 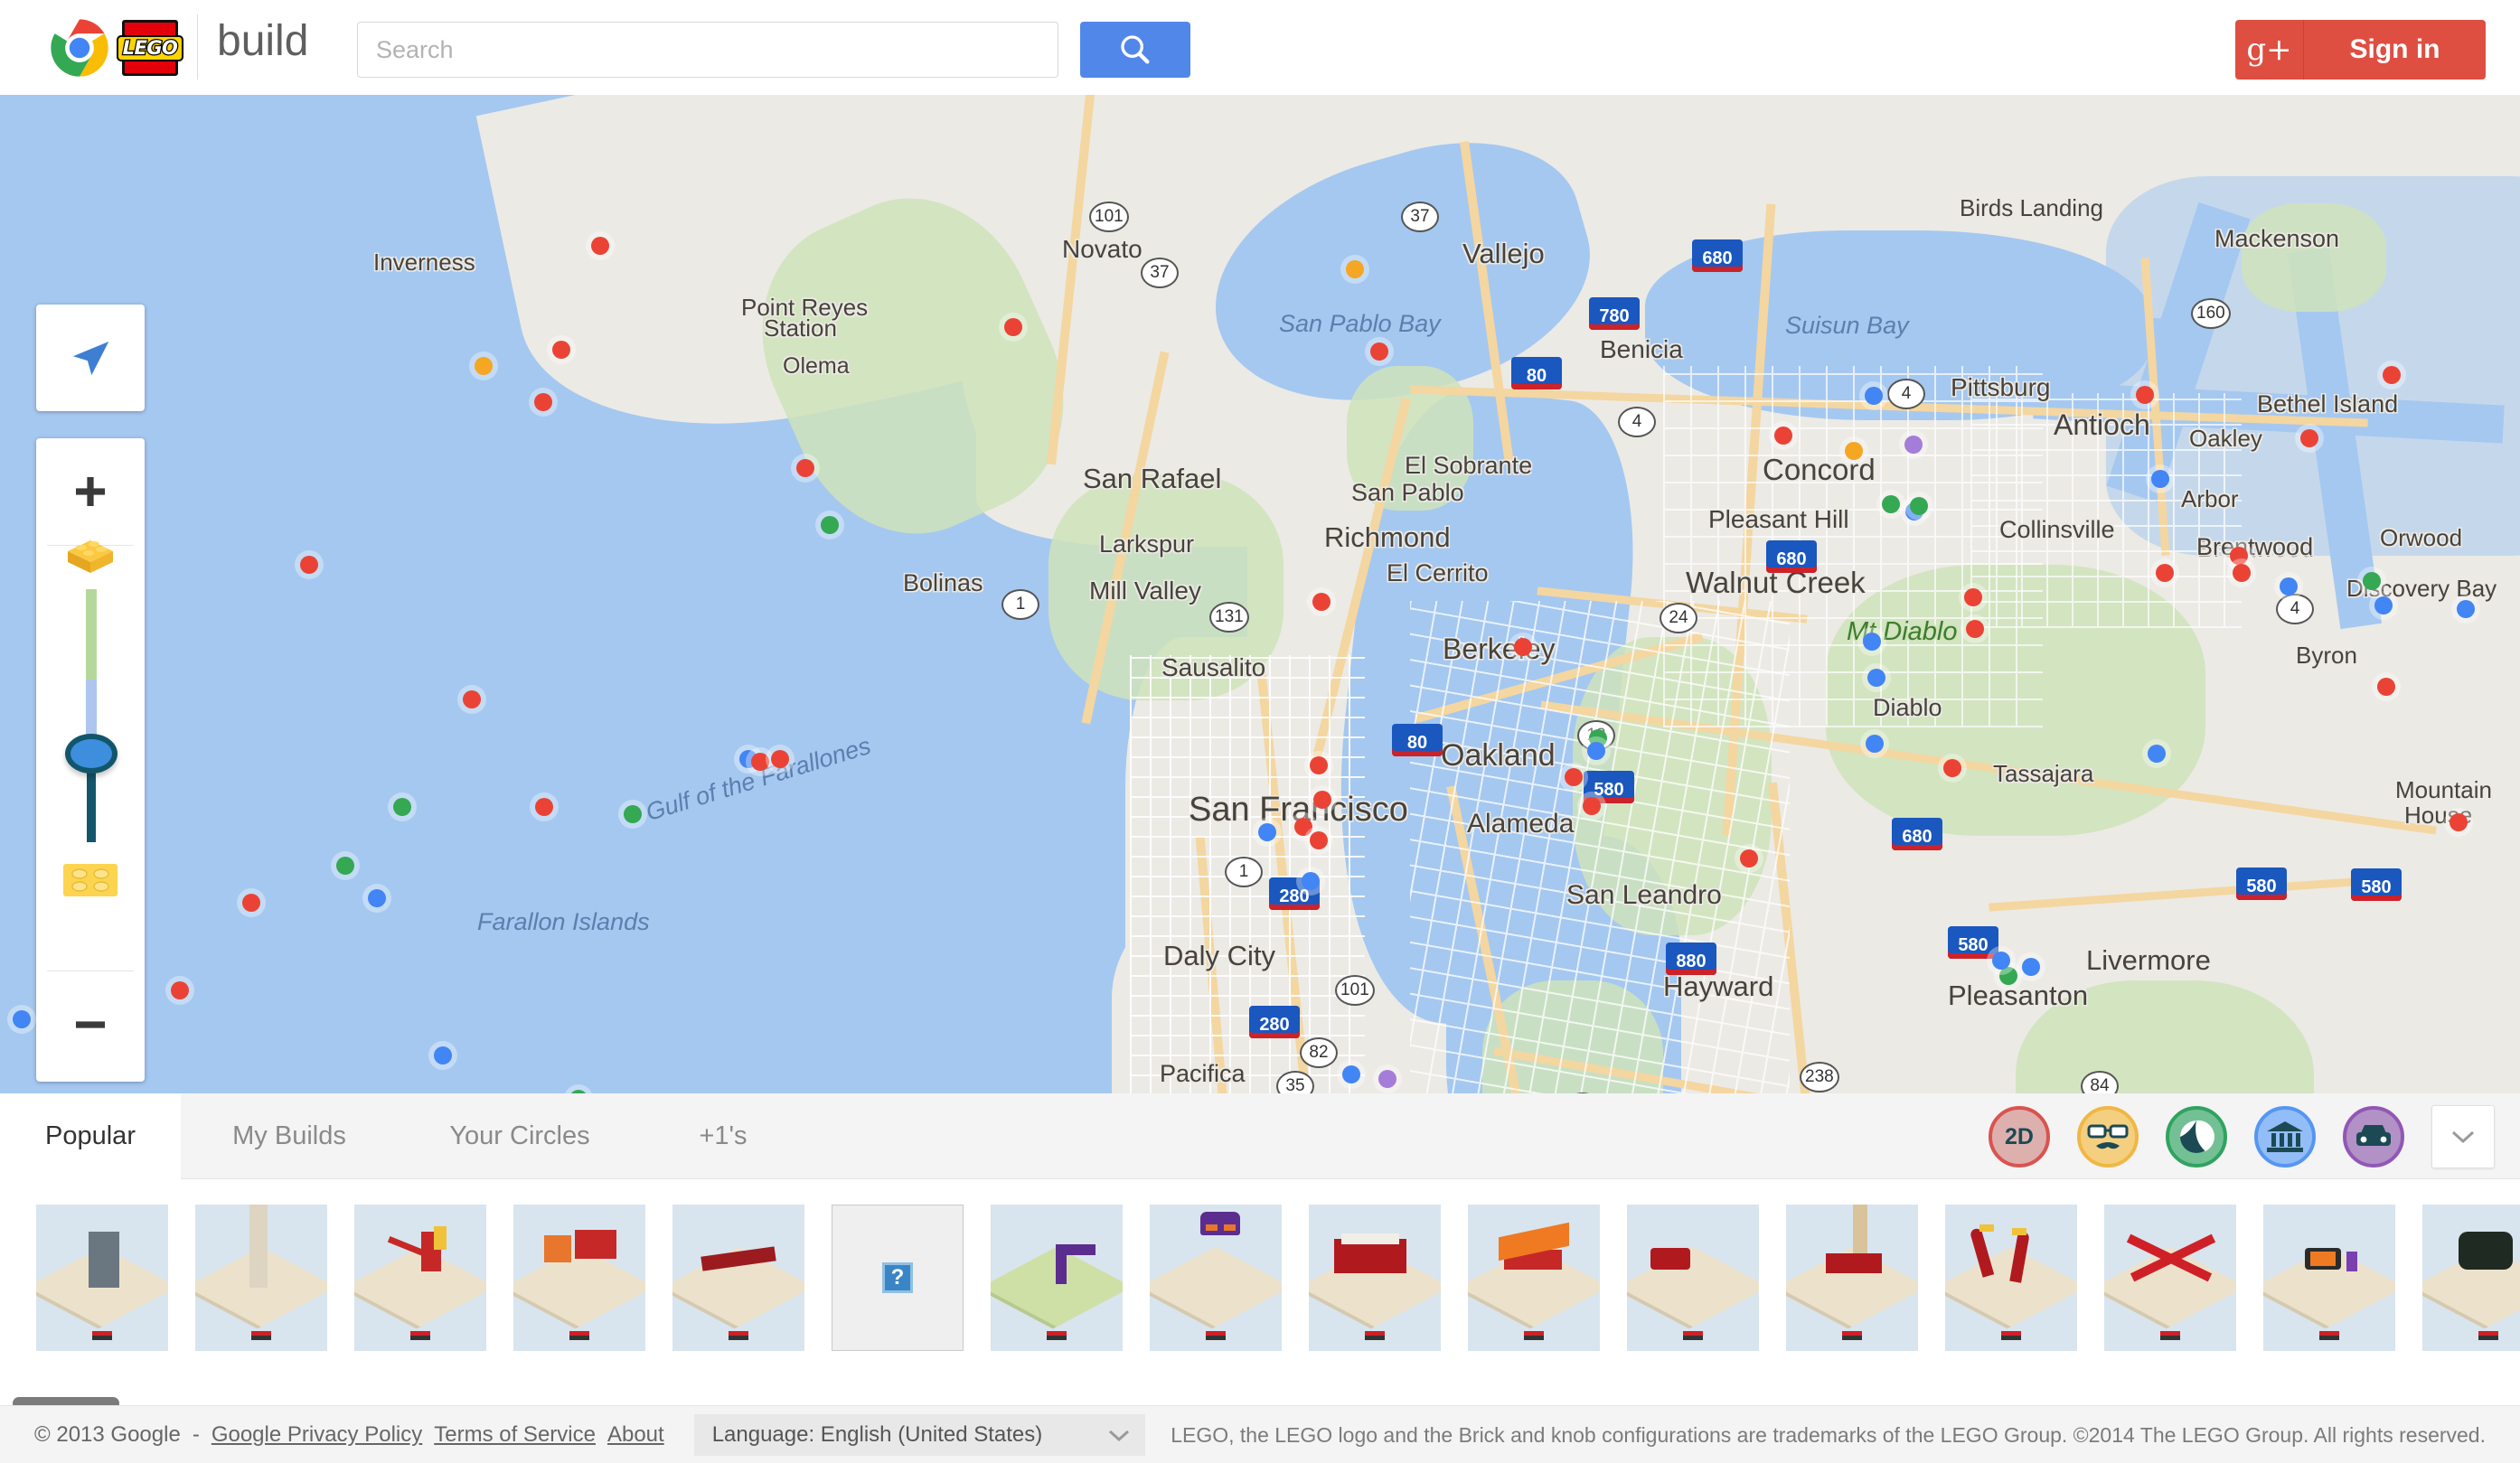 What do you see at coordinates (920, 1435) in the screenshot?
I see `language-selector: Language: English (United States)` at bounding box center [920, 1435].